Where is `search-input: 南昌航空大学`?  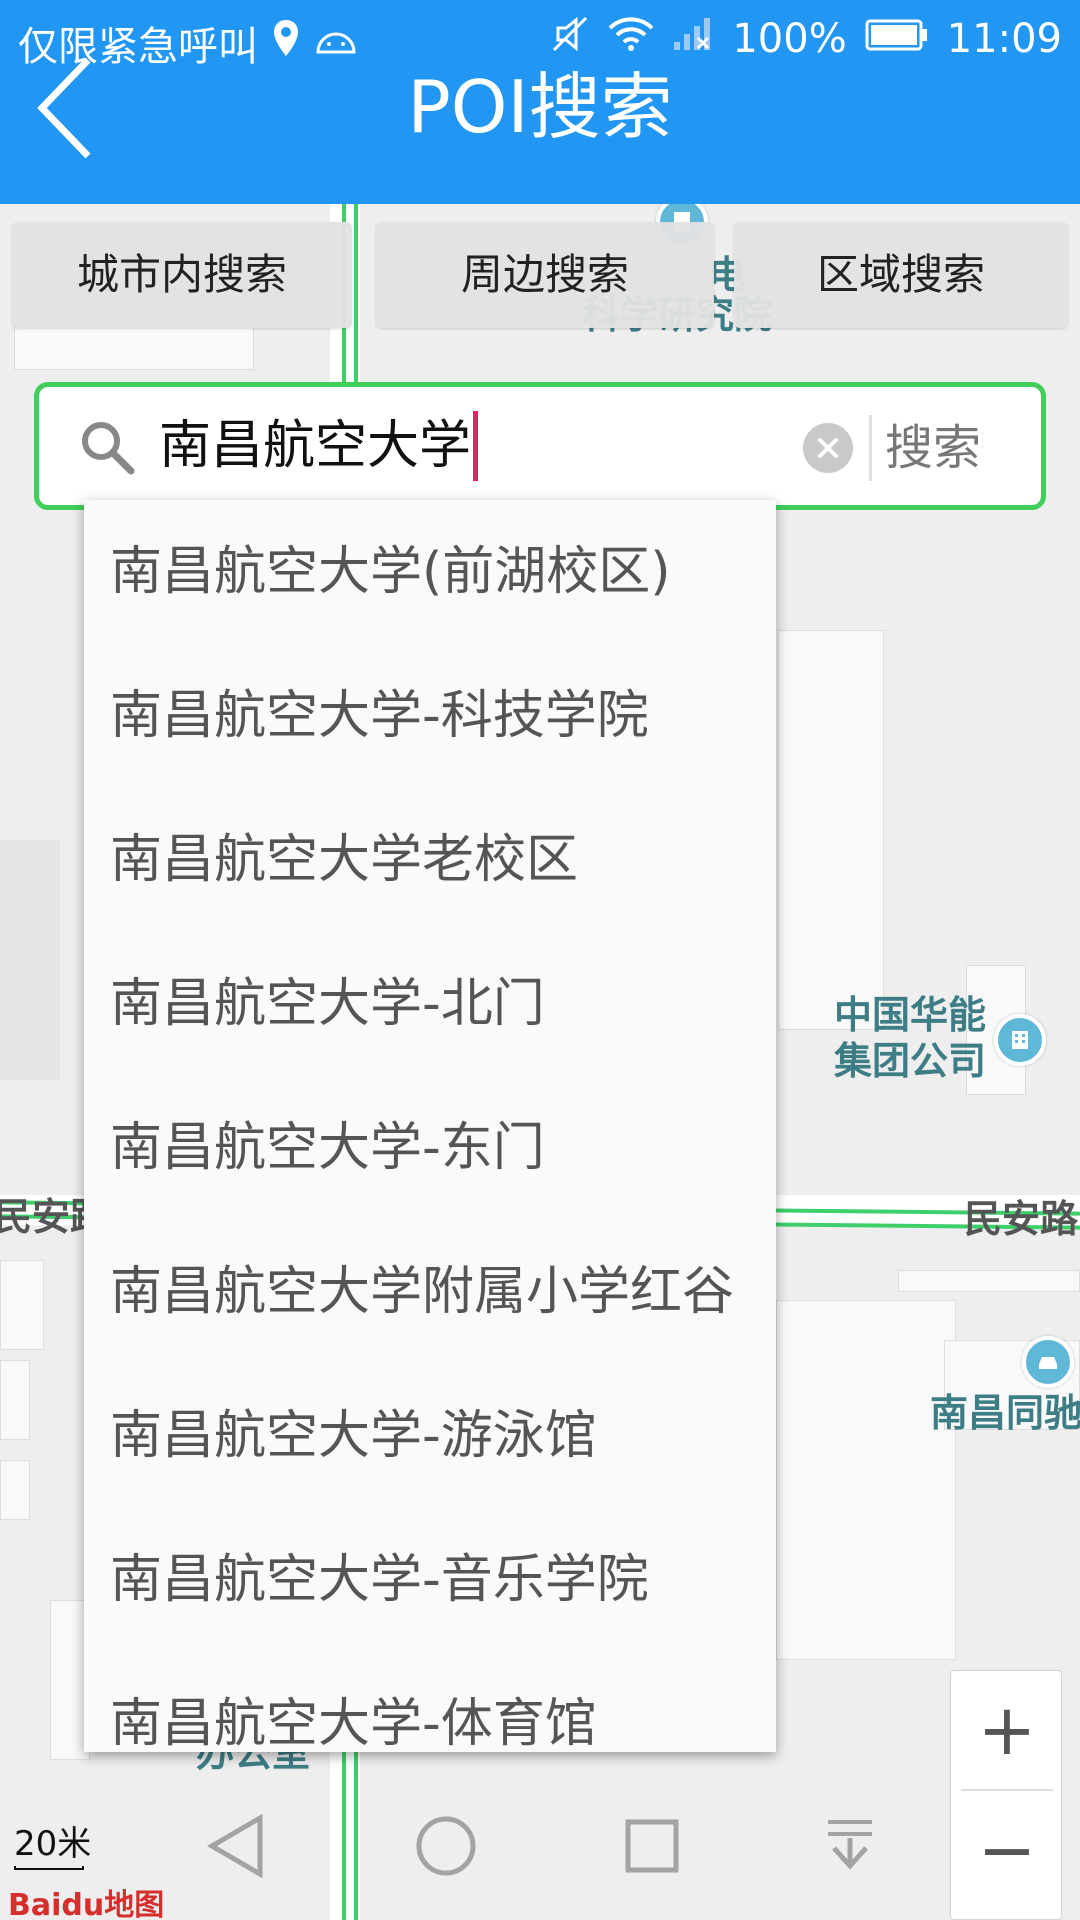 search-input: 南昌航空大学 is located at coordinates (319, 446).